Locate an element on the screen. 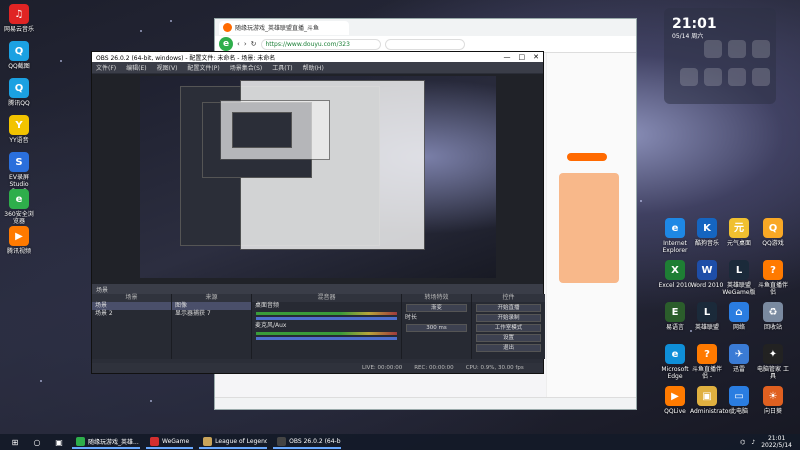 The height and width of the screenshot is (450, 800). desktop-shortcut: e 360安全浏览器 is located at coordinates (19, 207).